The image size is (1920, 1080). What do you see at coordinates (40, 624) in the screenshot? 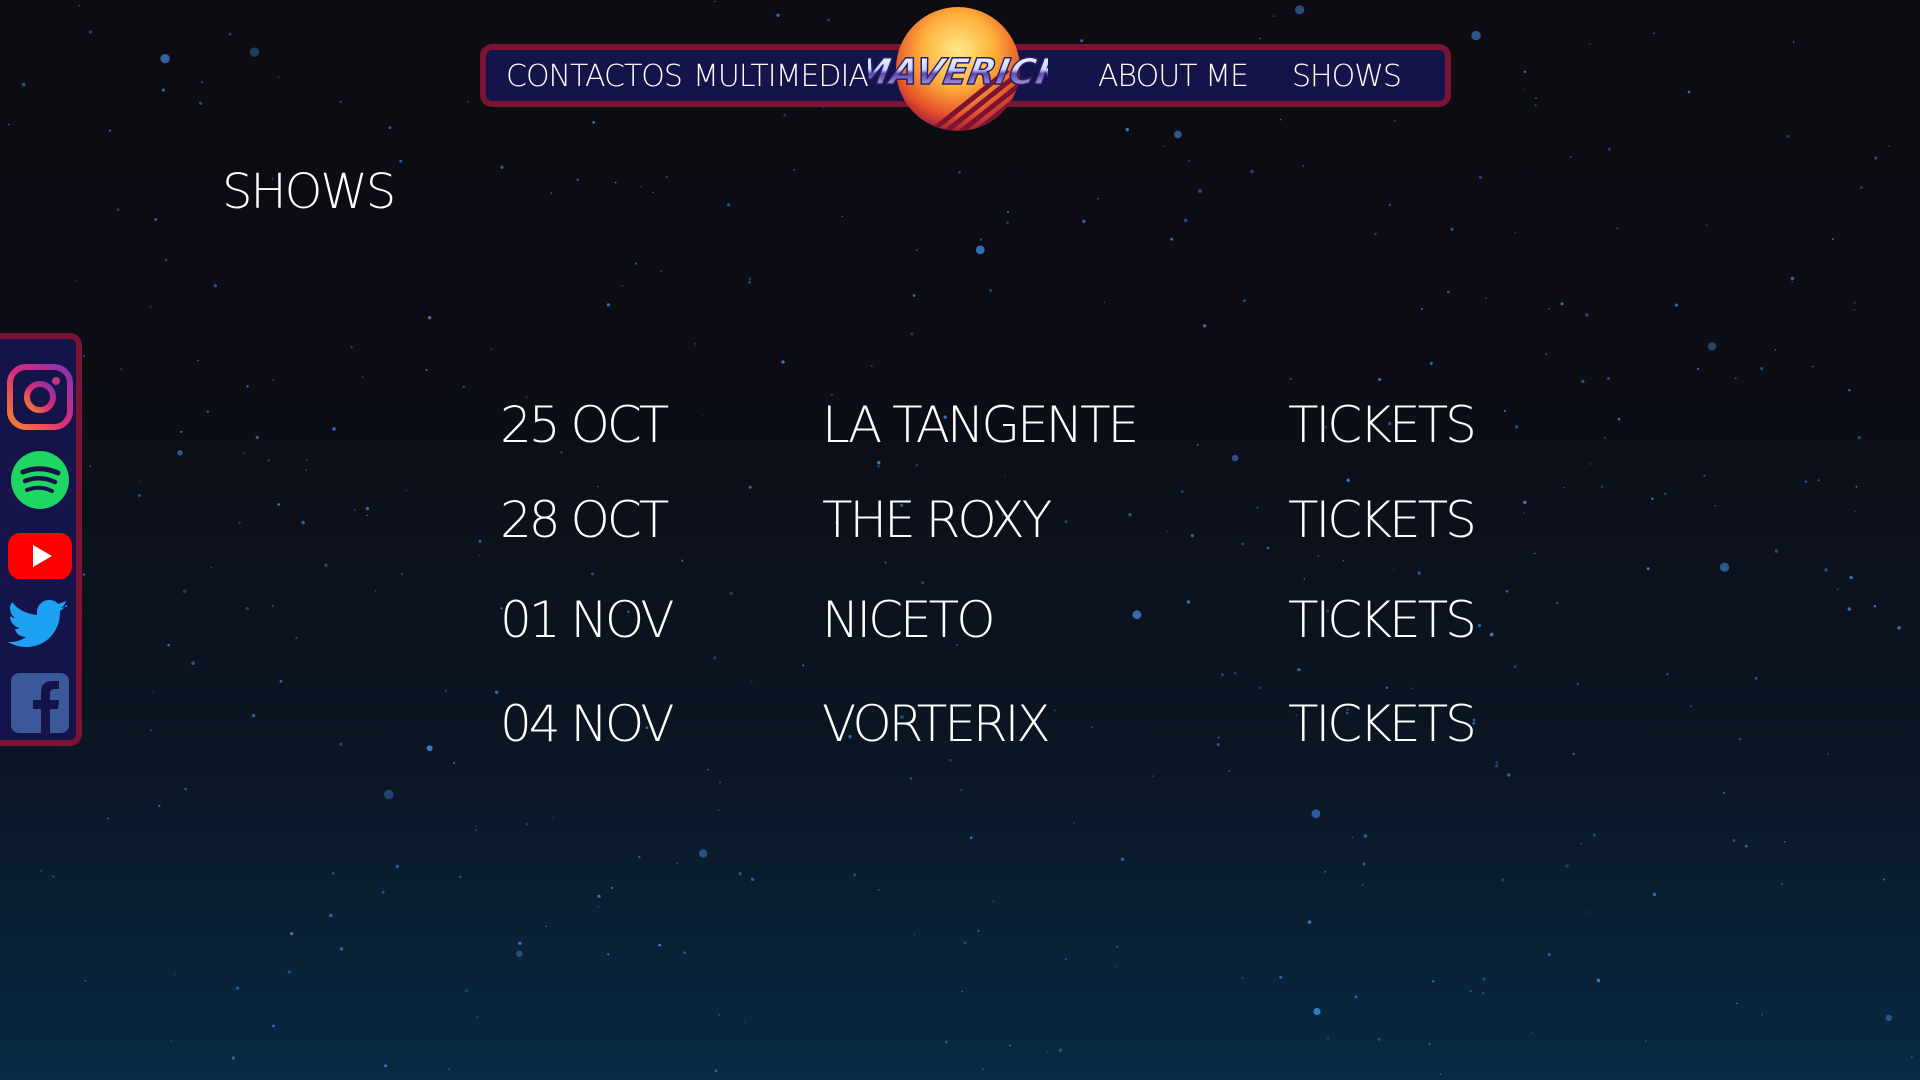
I see `twitter-icon` at bounding box center [40, 624].